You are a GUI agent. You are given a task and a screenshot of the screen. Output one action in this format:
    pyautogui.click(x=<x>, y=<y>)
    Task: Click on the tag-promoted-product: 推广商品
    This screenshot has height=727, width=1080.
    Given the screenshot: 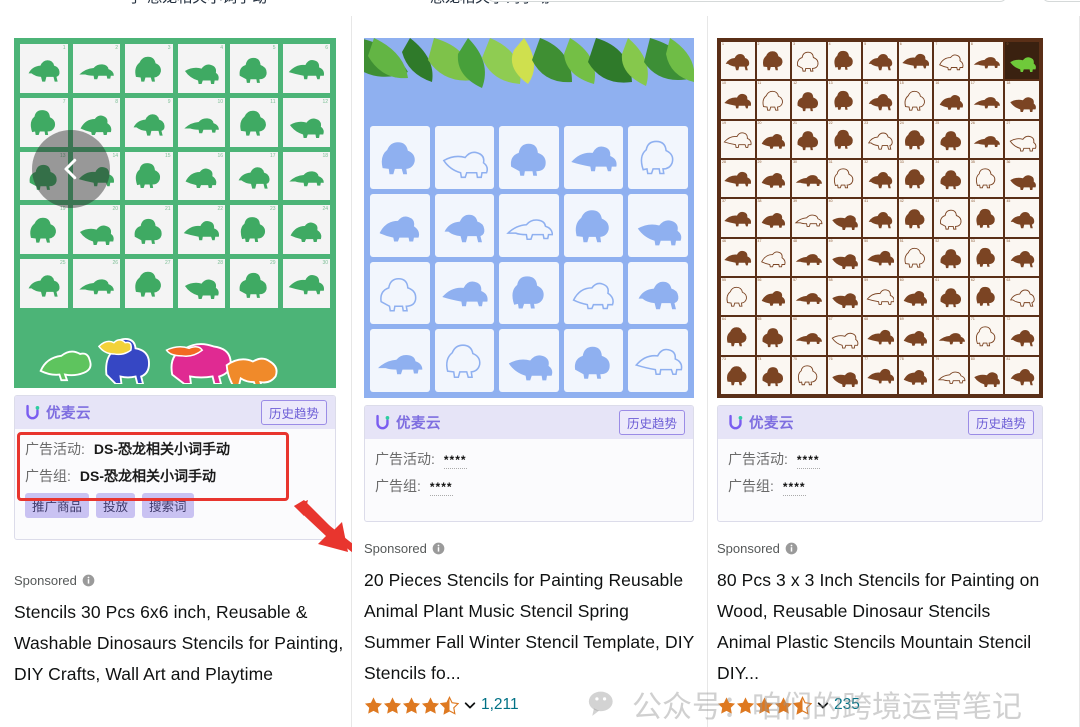 What is the action you would take?
    pyautogui.click(x=57, y=505)
    